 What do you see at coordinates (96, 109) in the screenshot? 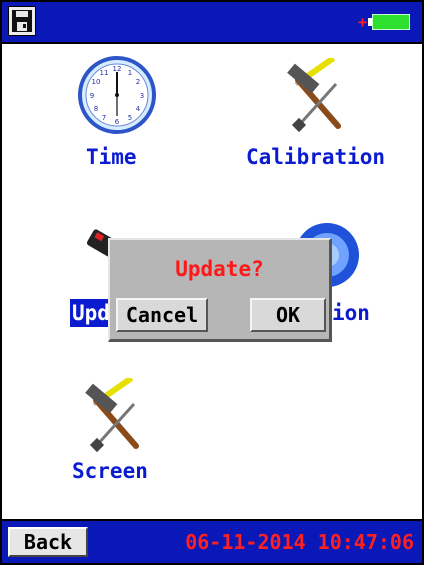
I see `svg-text: 8` at bounding box center [96, 109].